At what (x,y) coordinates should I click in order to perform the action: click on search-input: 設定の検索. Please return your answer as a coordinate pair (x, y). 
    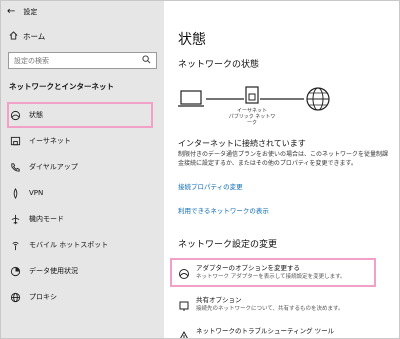
    Looking at the image, I should click on (82, 60).